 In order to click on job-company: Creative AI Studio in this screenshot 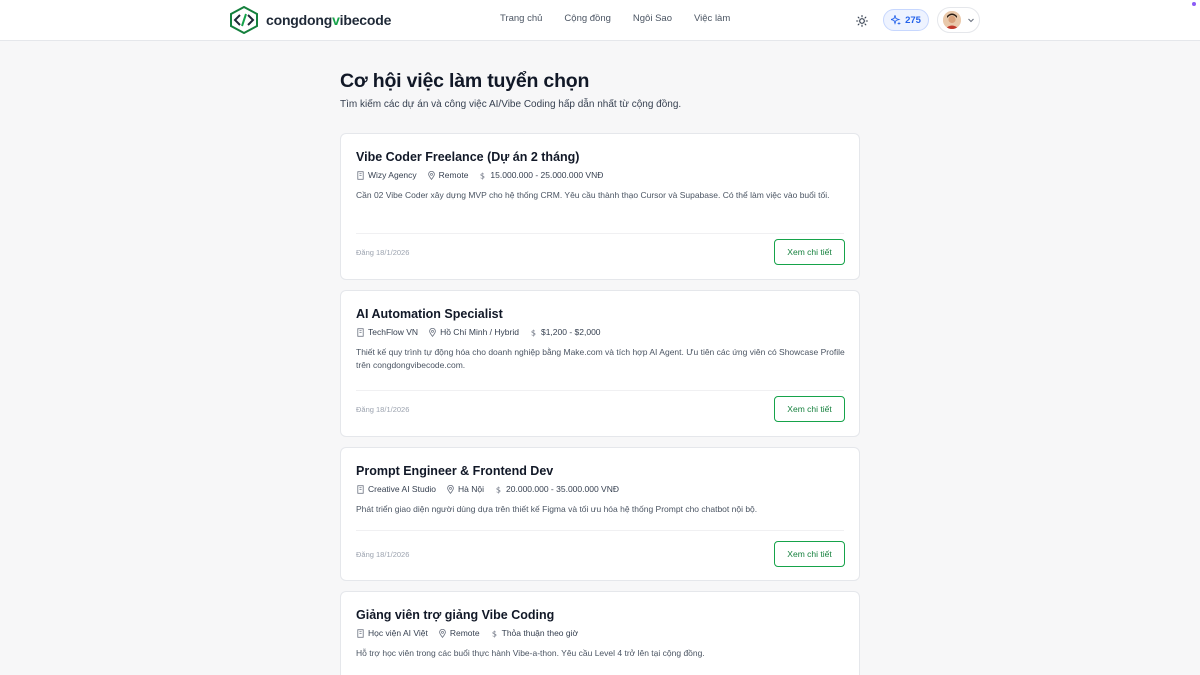, I will do `click(396, 489)`.